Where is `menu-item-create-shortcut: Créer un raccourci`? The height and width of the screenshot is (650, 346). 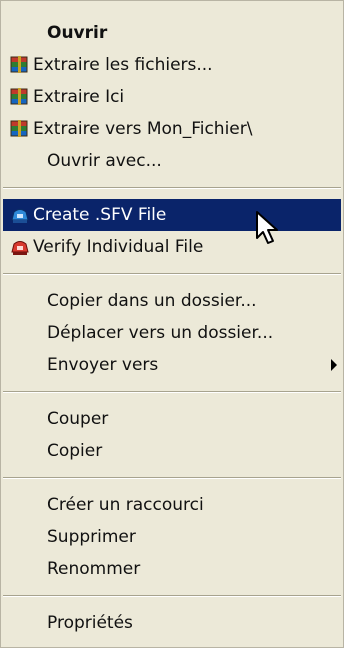
menu-item-create-shortcut: Créer un raccourci is located at coordinates (172, 505).